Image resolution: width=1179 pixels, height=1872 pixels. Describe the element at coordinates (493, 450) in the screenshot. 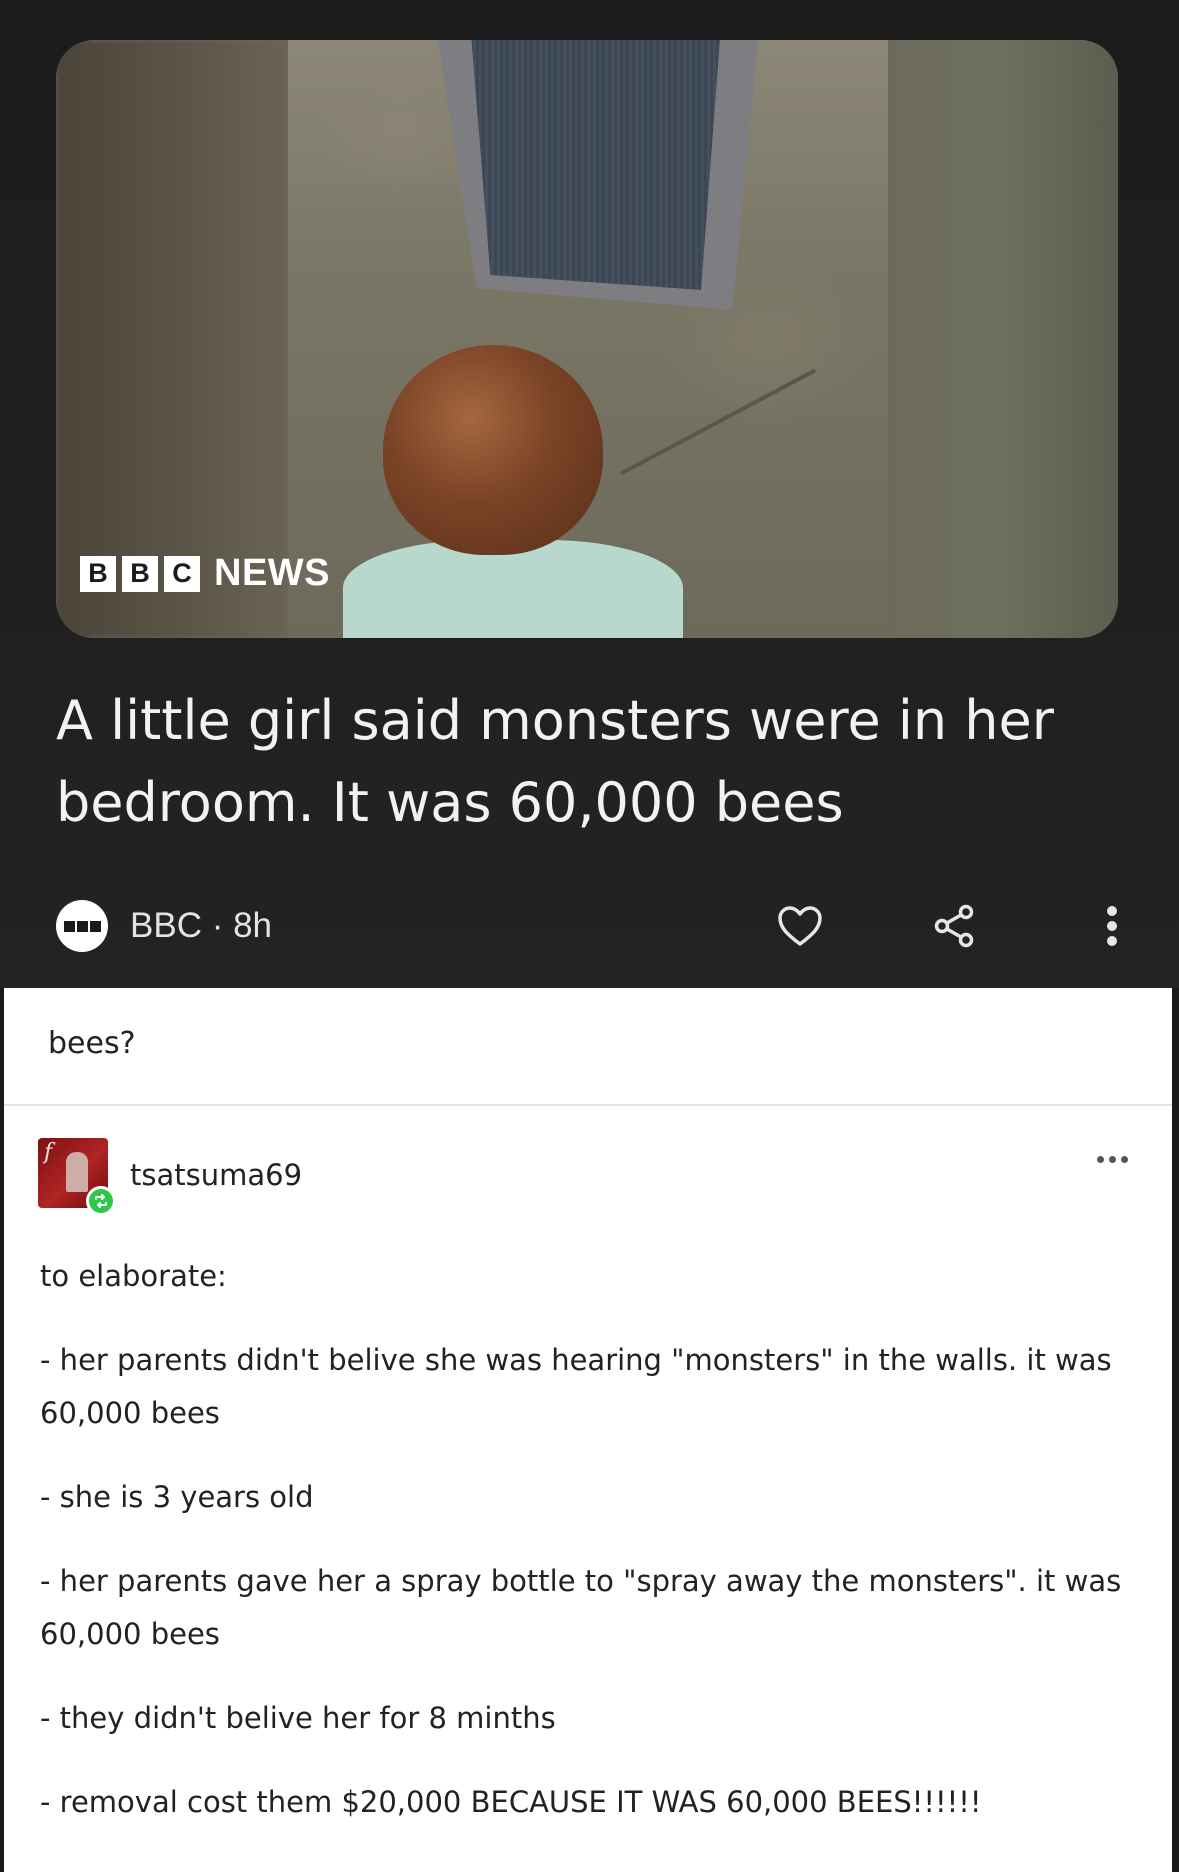

I see `photo-child-hair` at that location.